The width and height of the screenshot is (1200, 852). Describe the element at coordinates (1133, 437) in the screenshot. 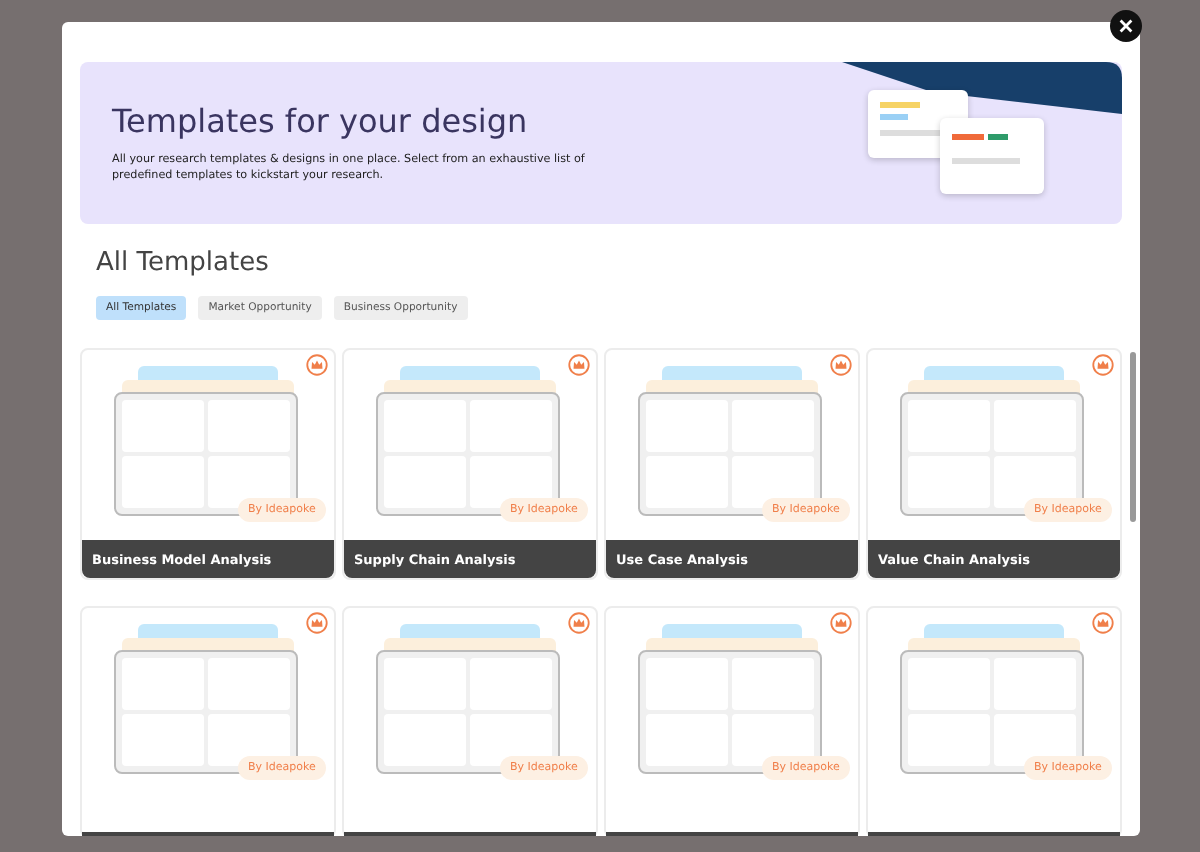

I see `scrollbar` at that location.